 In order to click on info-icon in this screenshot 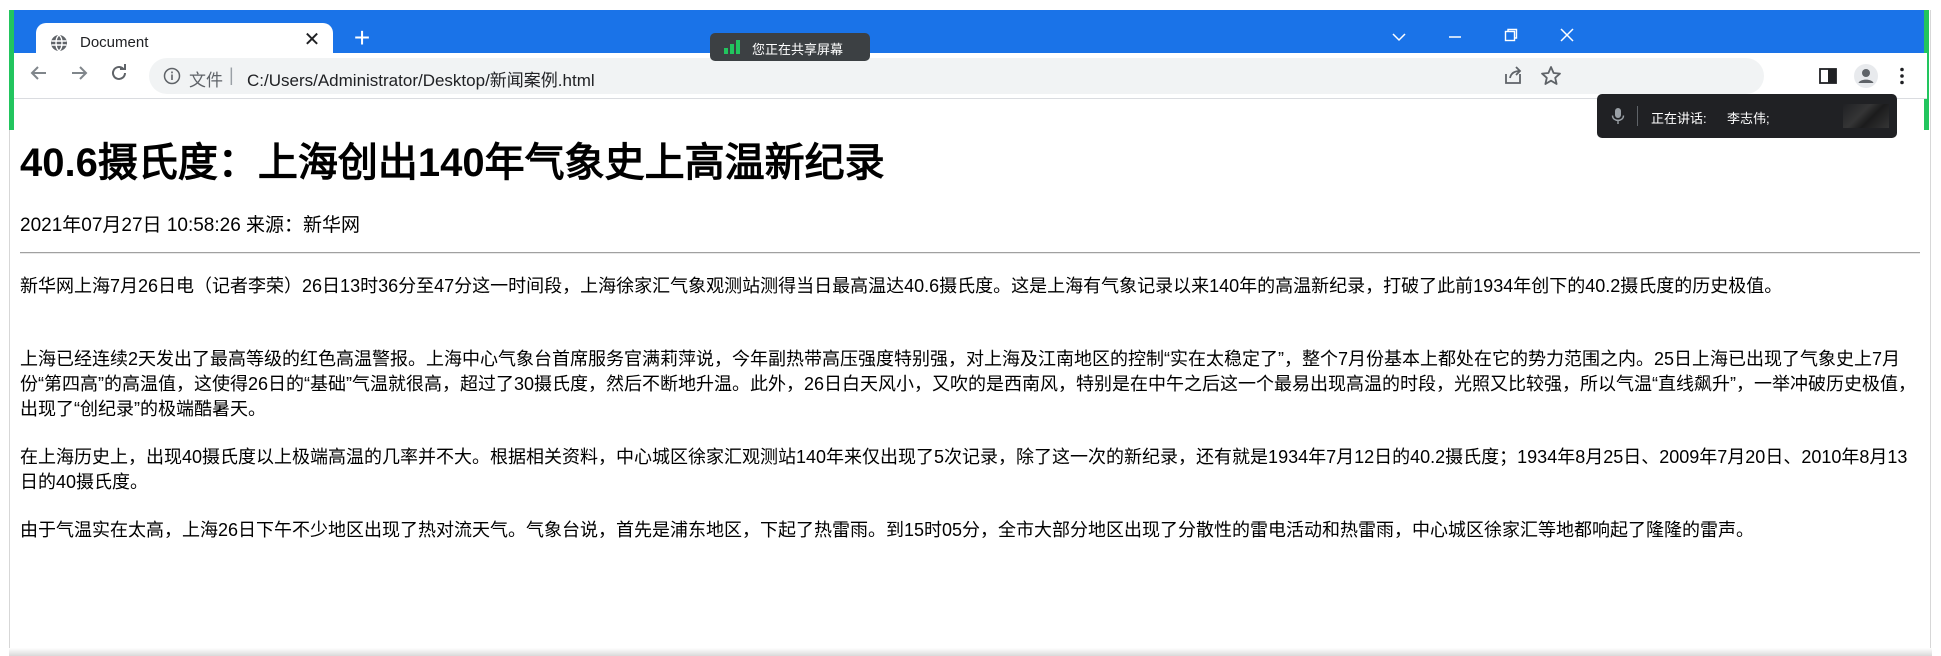, I will do `click(172, 76)`.